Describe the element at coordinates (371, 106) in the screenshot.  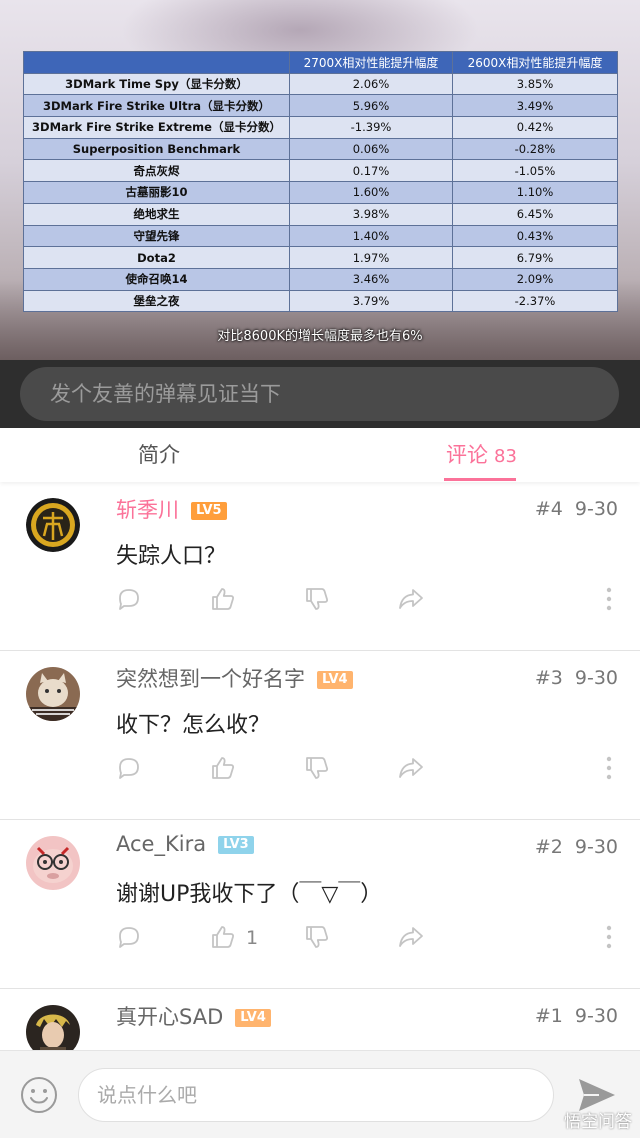
I see `table-cell: 5.96%` at that location.